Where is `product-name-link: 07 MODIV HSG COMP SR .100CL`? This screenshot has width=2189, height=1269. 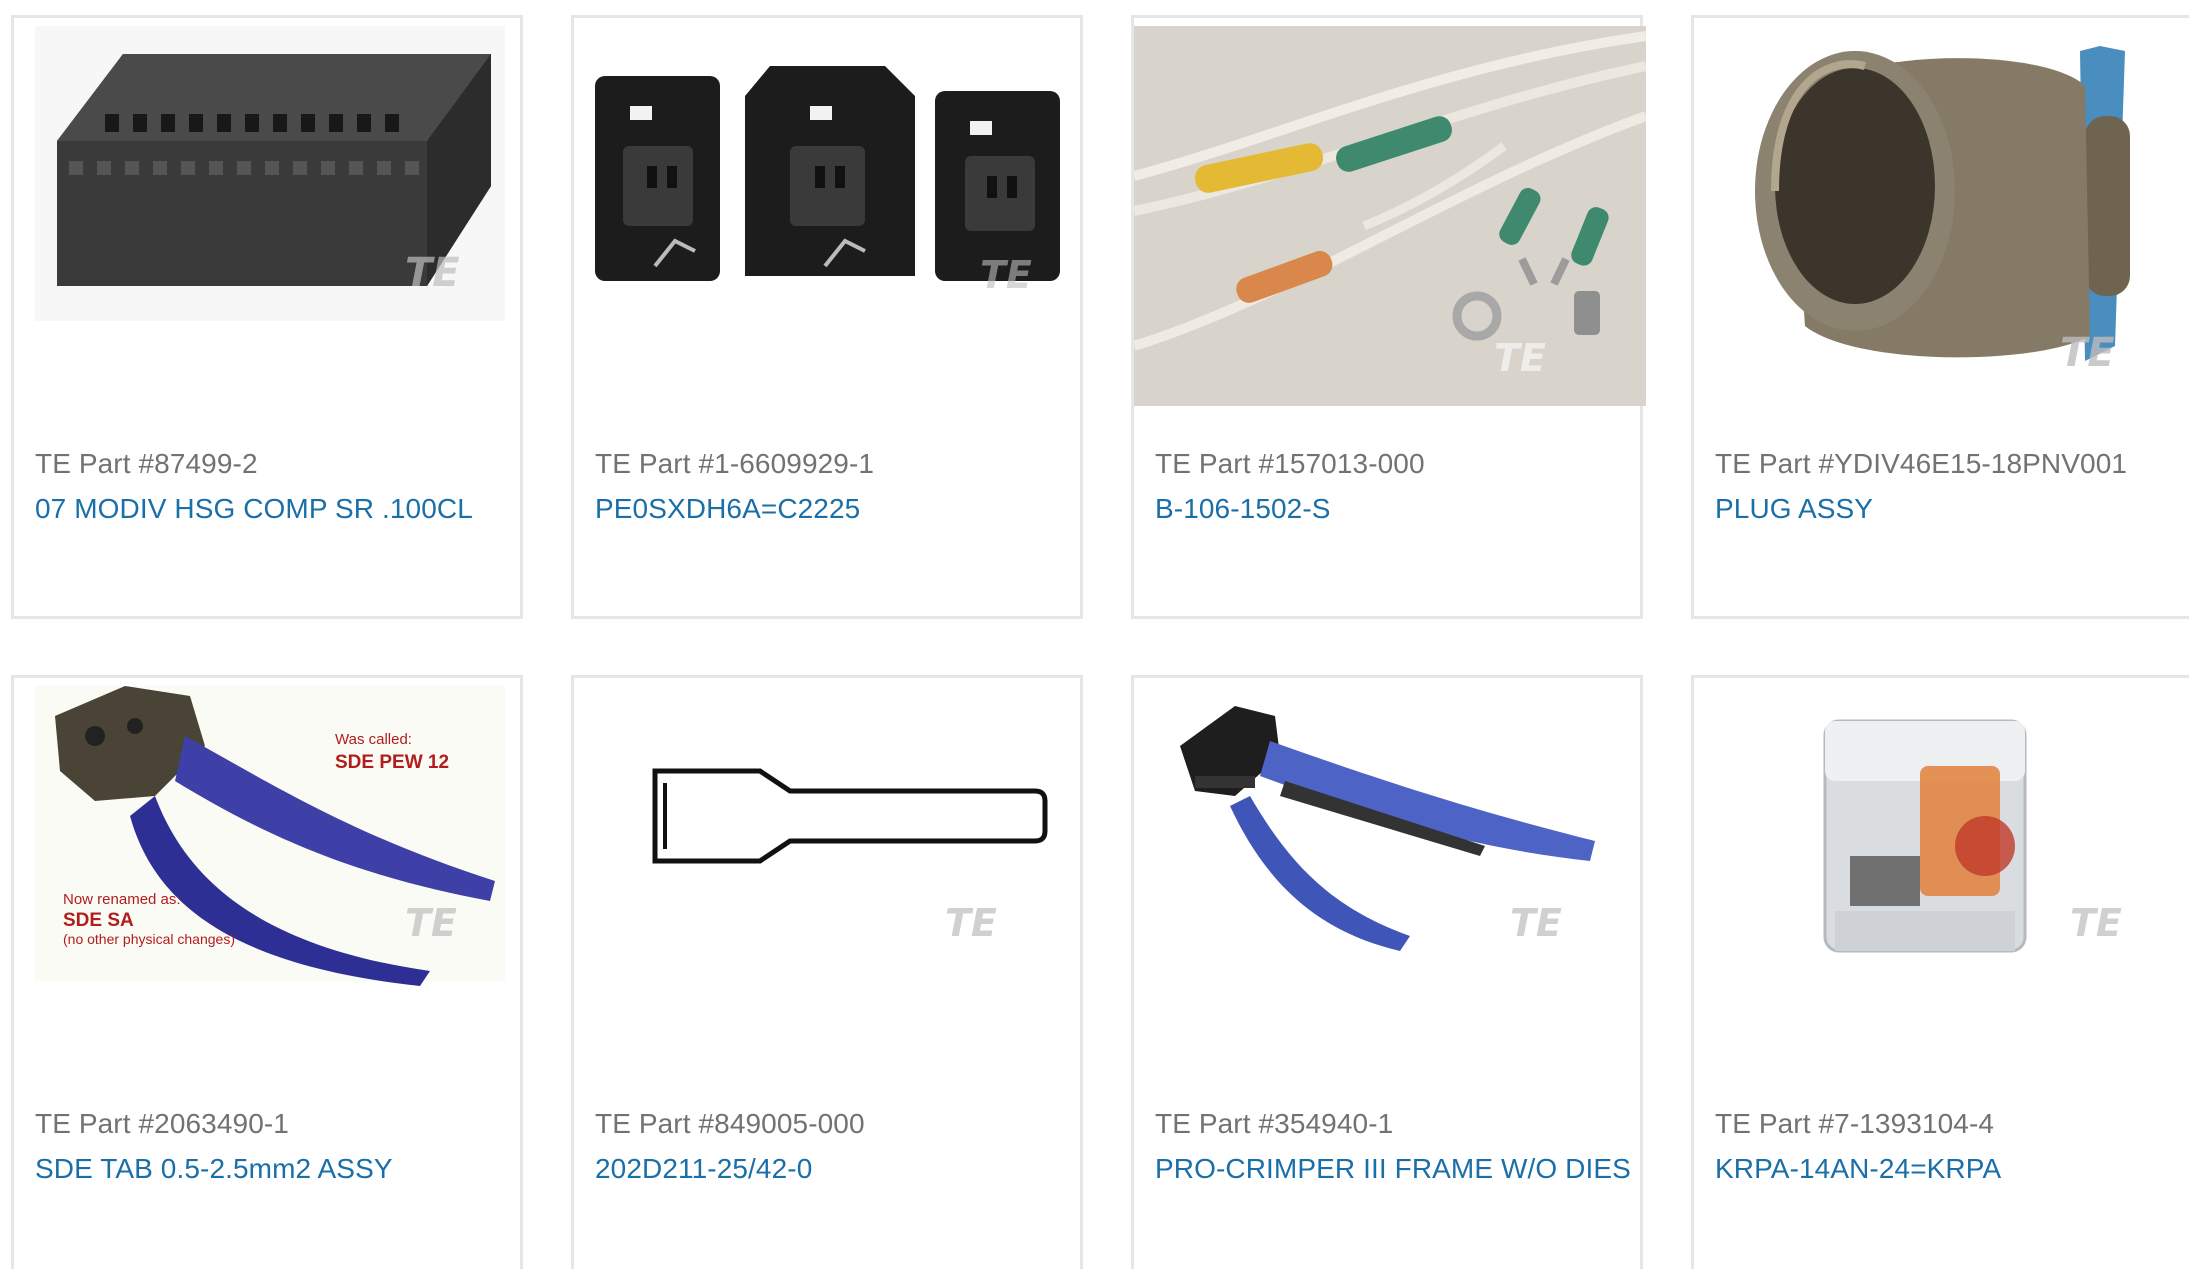 product-name-link: 07 MODIV HSG COMP SR .100CL is located at coordinates (254, 509).